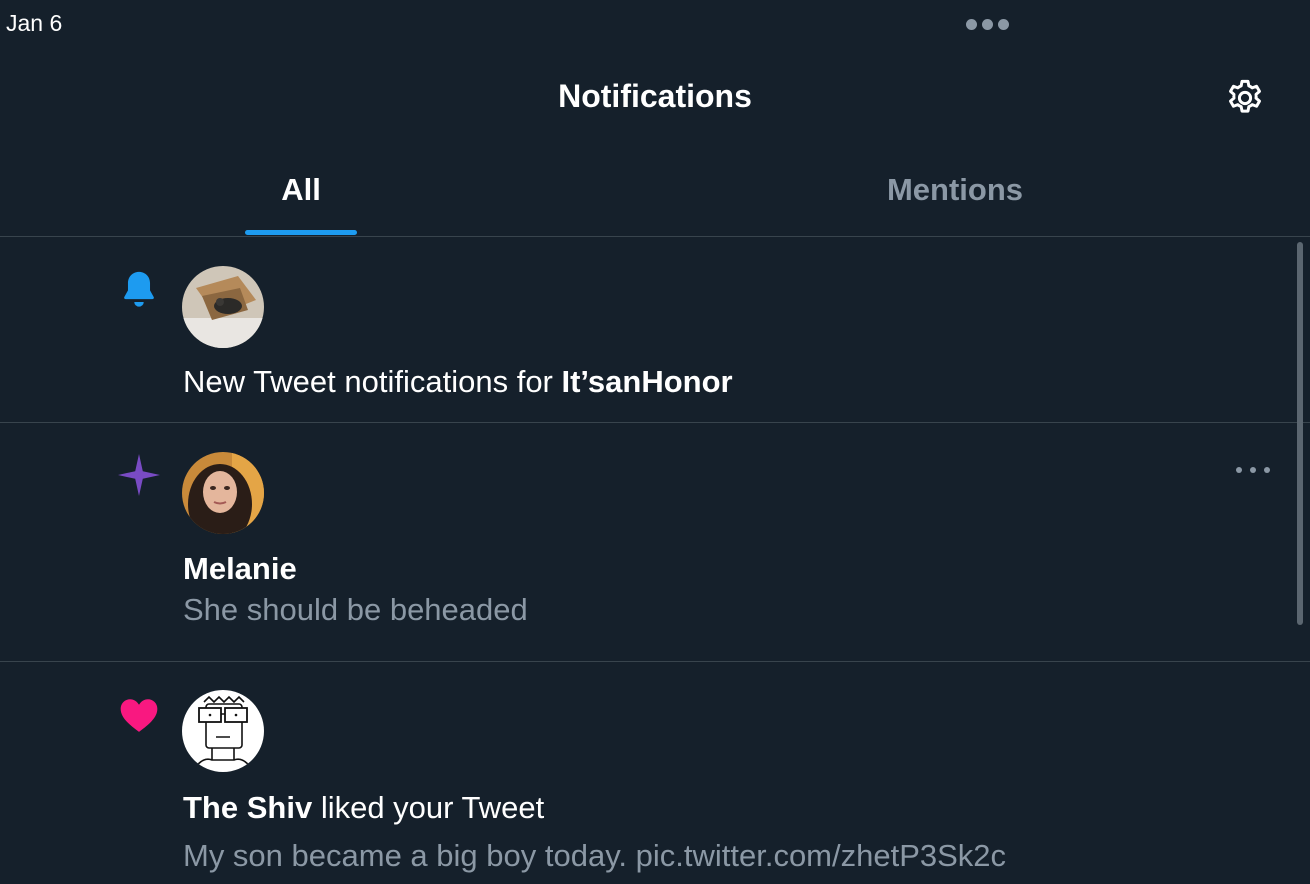  Describe the element at coordinates (139, 715) in the screenshot. I see `heart-icon` at that location.